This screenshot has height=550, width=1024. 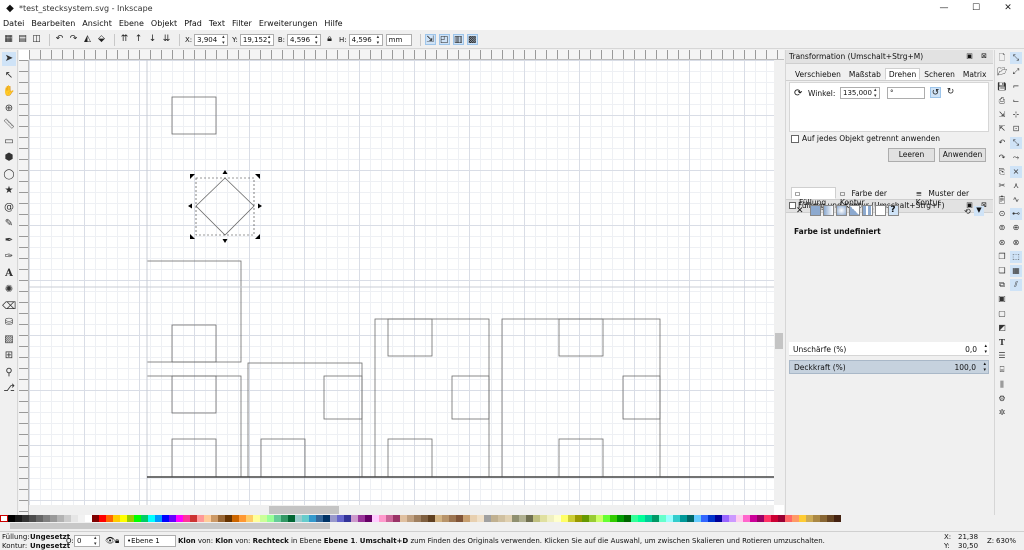 What do you see at coordinates (1002, 243) in the screenshot?
I see `zoom-page-icon: ⊛` at bounding box center [1002, 243].